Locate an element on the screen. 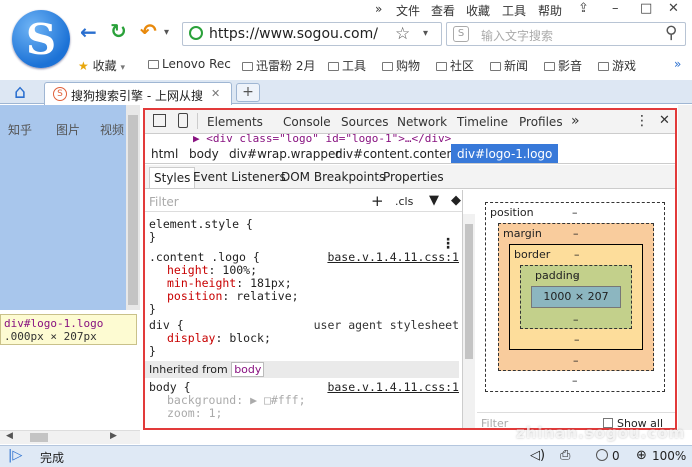  tab-close-icon: ✕ is located at coordinates (215, 93).